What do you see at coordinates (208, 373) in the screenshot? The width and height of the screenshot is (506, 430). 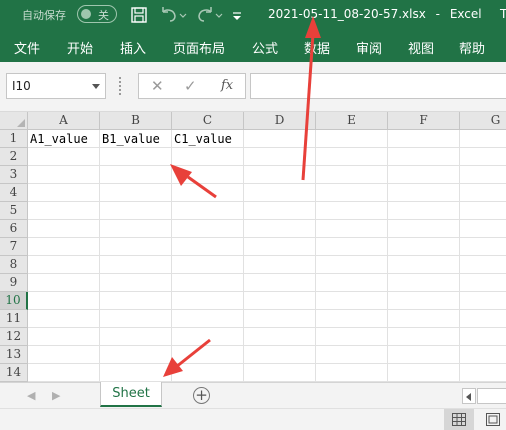 I see `cell-c14` at bounding box center [208, 373].